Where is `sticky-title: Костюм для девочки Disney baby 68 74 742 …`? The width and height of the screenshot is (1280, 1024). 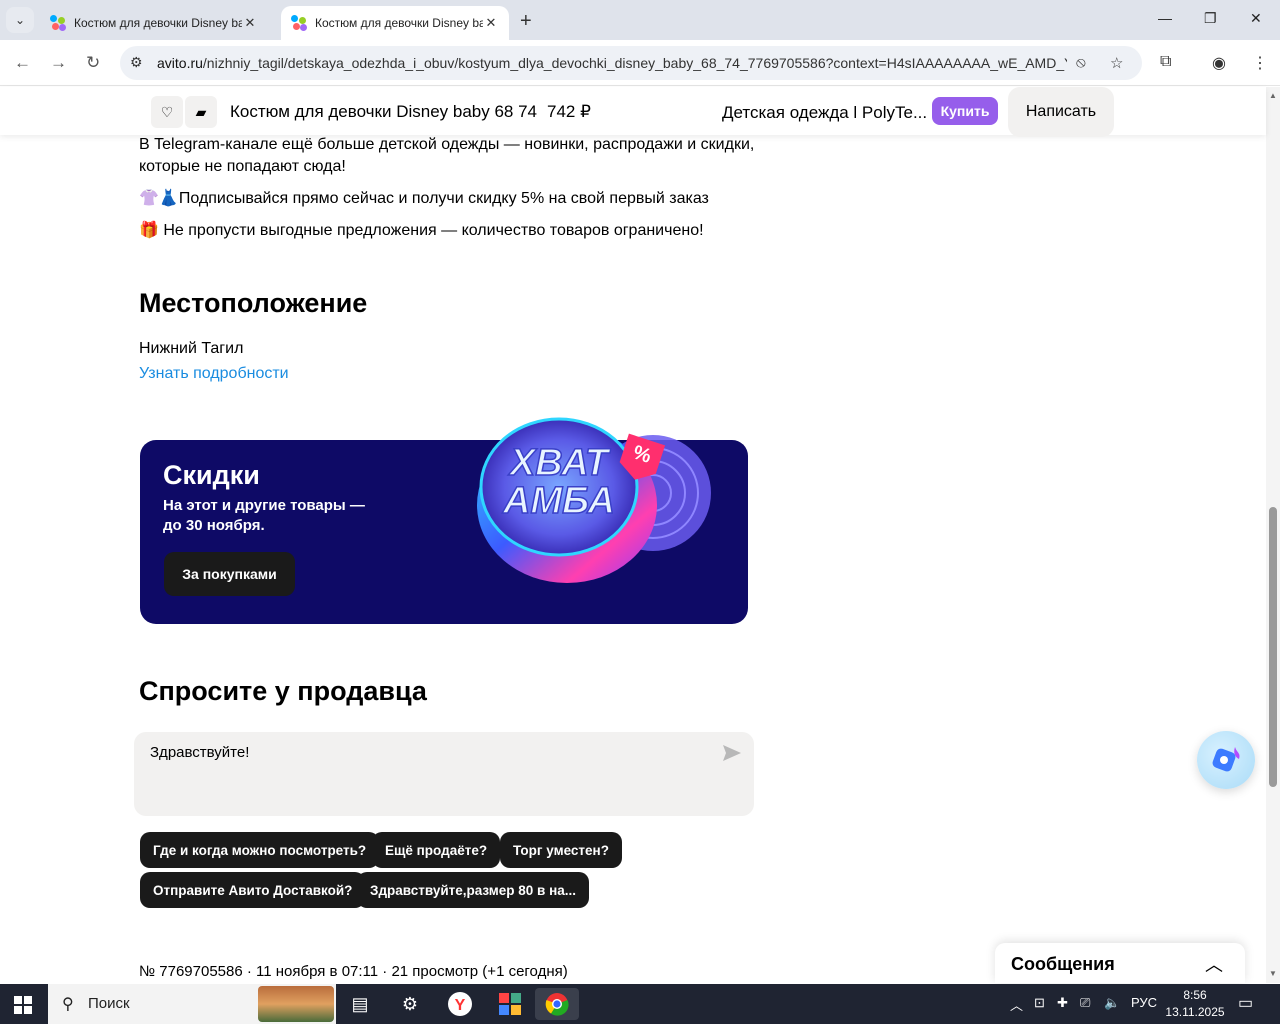
sticky-title: Костюм для девочки Disney baby 68 74 742 … is located at coordinates (410, 111).